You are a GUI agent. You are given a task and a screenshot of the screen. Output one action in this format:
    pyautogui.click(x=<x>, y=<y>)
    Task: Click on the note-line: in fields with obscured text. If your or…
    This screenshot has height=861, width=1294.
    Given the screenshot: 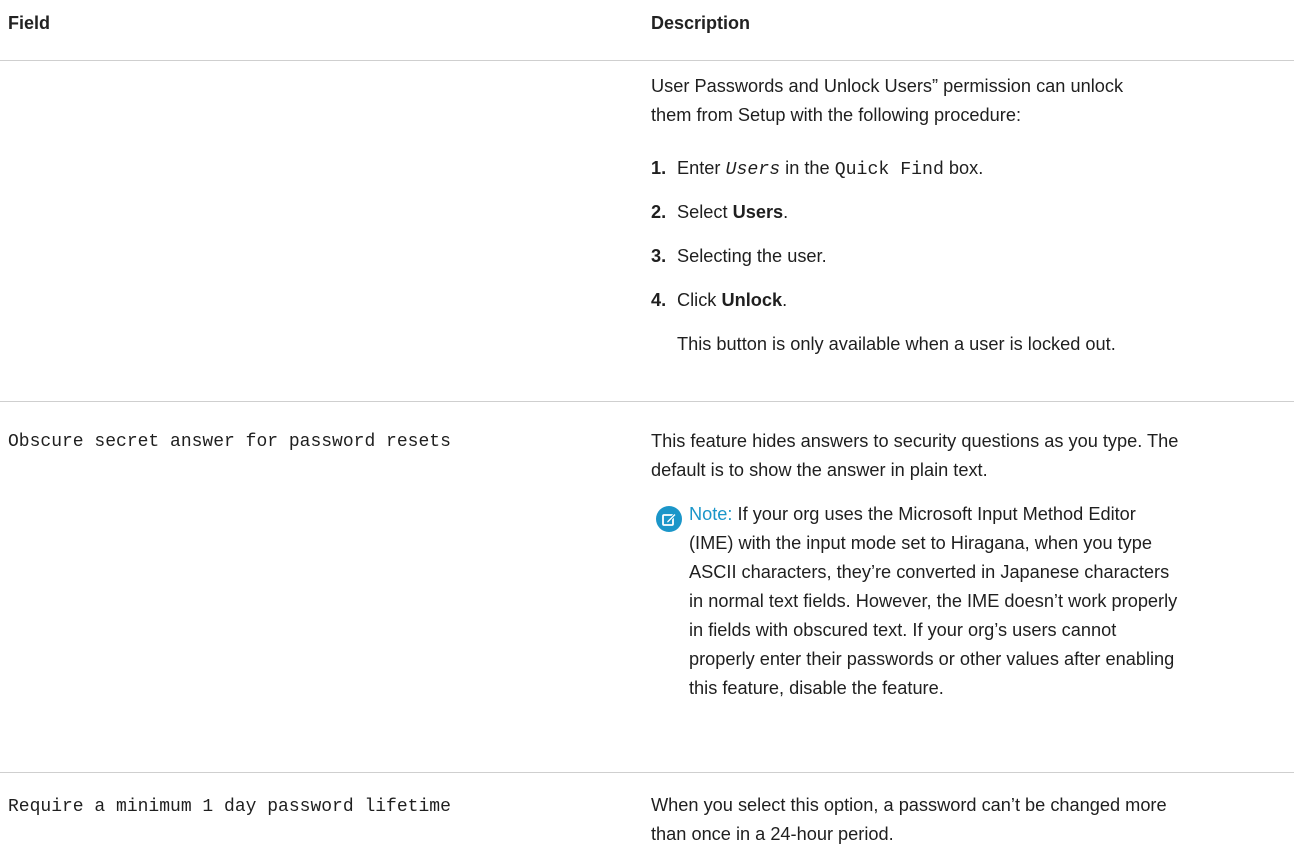 What is the action you would take?
    pyautogui.click(x=903, y=630)
    